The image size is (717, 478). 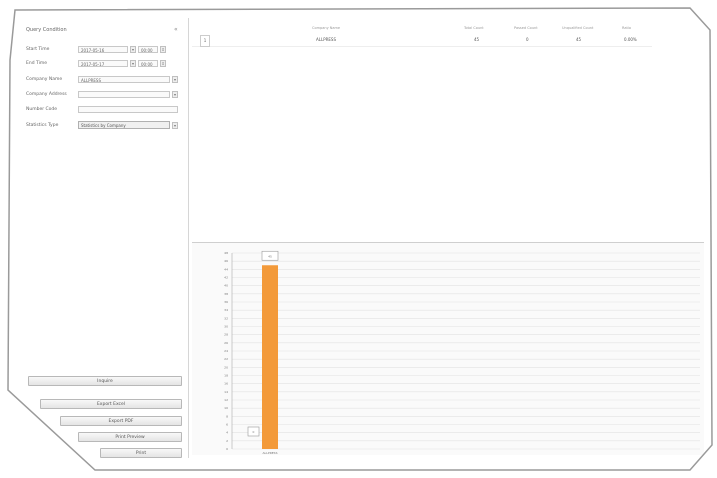 What do you see at coordinates (630, 39) in the screenshot?
I see `cell-ratio: 0.00%` at bounding box center [630, 39].